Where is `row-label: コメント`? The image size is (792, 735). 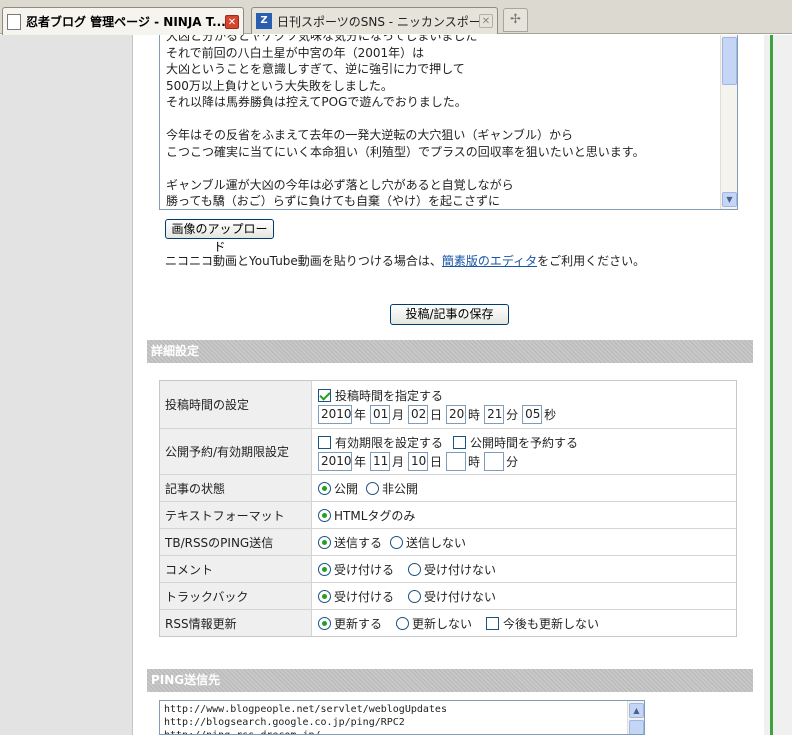
row-label: コメント is located at coordinates (236, 569).